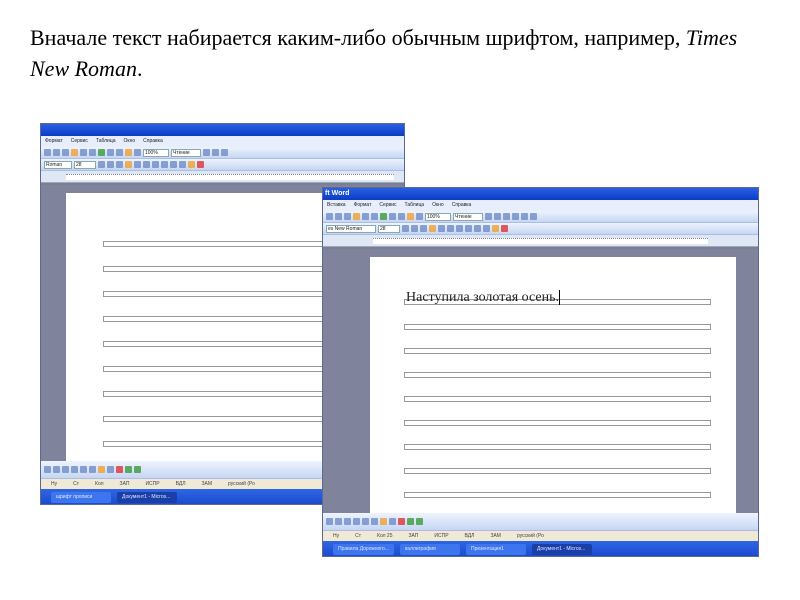 The image size is (800, 600). Describe the element at coordinates (483, 298) in the screenshot. I see `document-text: Наступила золотая осень.` at that location.